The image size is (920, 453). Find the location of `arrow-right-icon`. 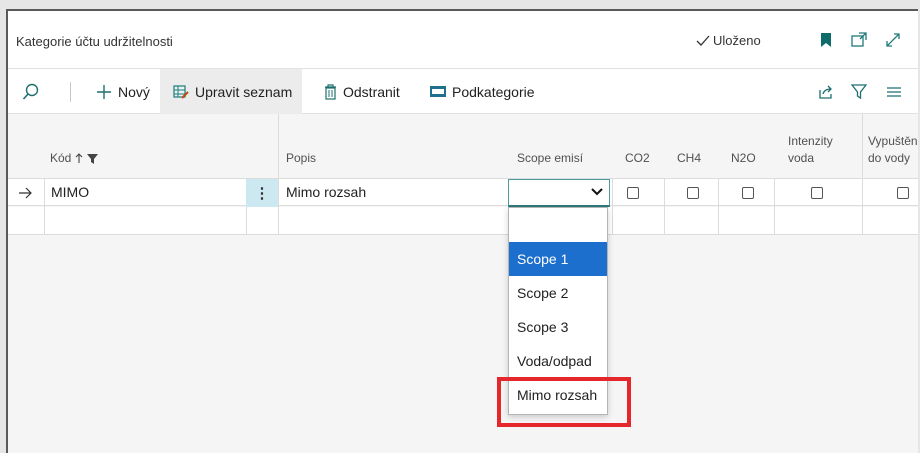

arrow-right-icon is located at coordinates (25, 193).